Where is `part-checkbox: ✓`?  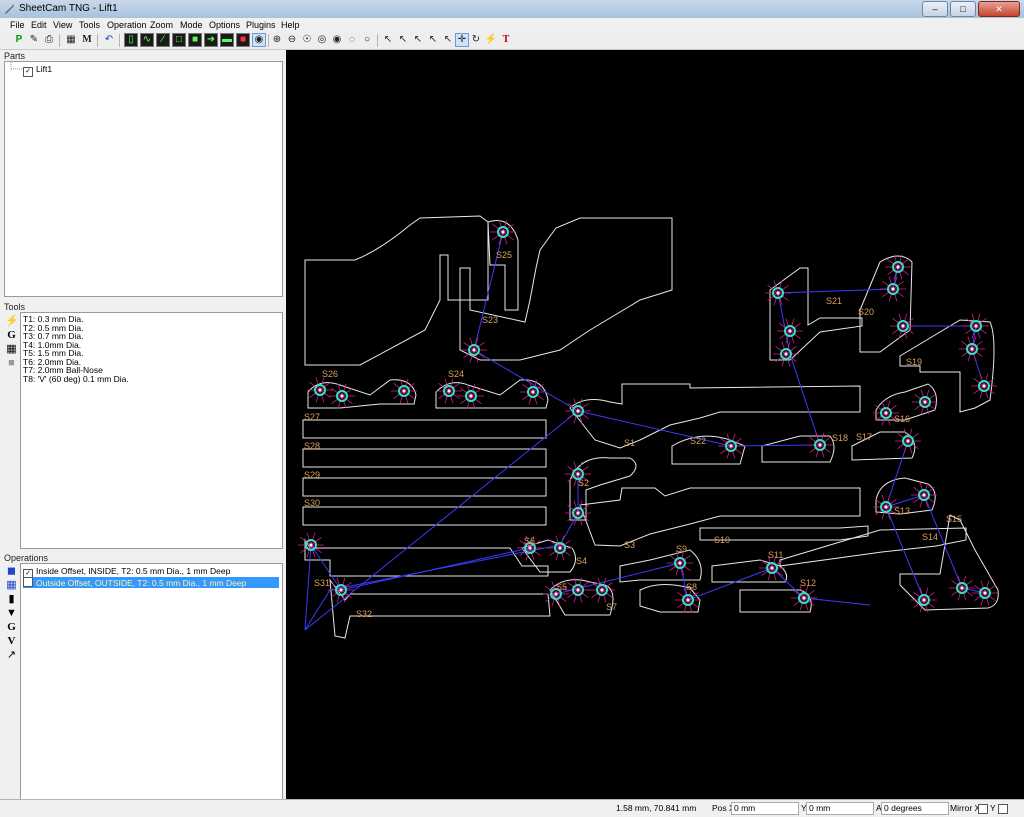
part-checkbox: ✓ is located at coordinates (28, 72).